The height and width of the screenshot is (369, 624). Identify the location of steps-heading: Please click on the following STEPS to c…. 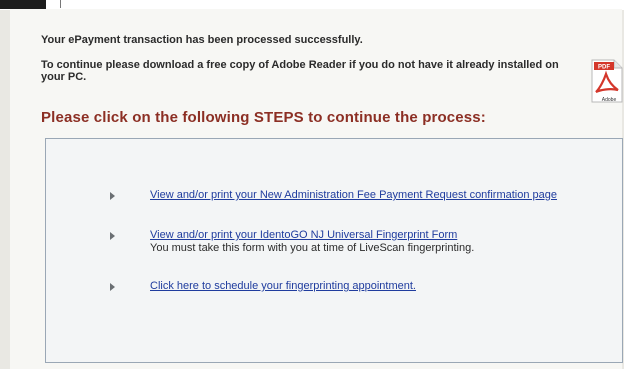
(263, 117).